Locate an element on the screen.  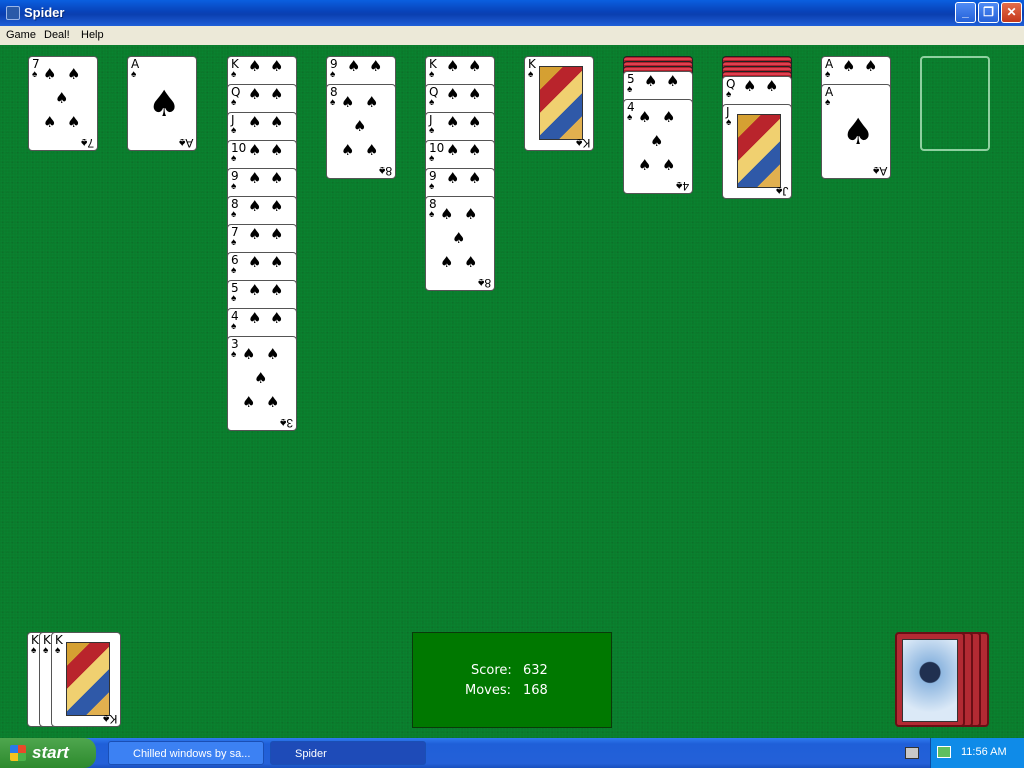
start-button: start is located at coordinates (48, 753).